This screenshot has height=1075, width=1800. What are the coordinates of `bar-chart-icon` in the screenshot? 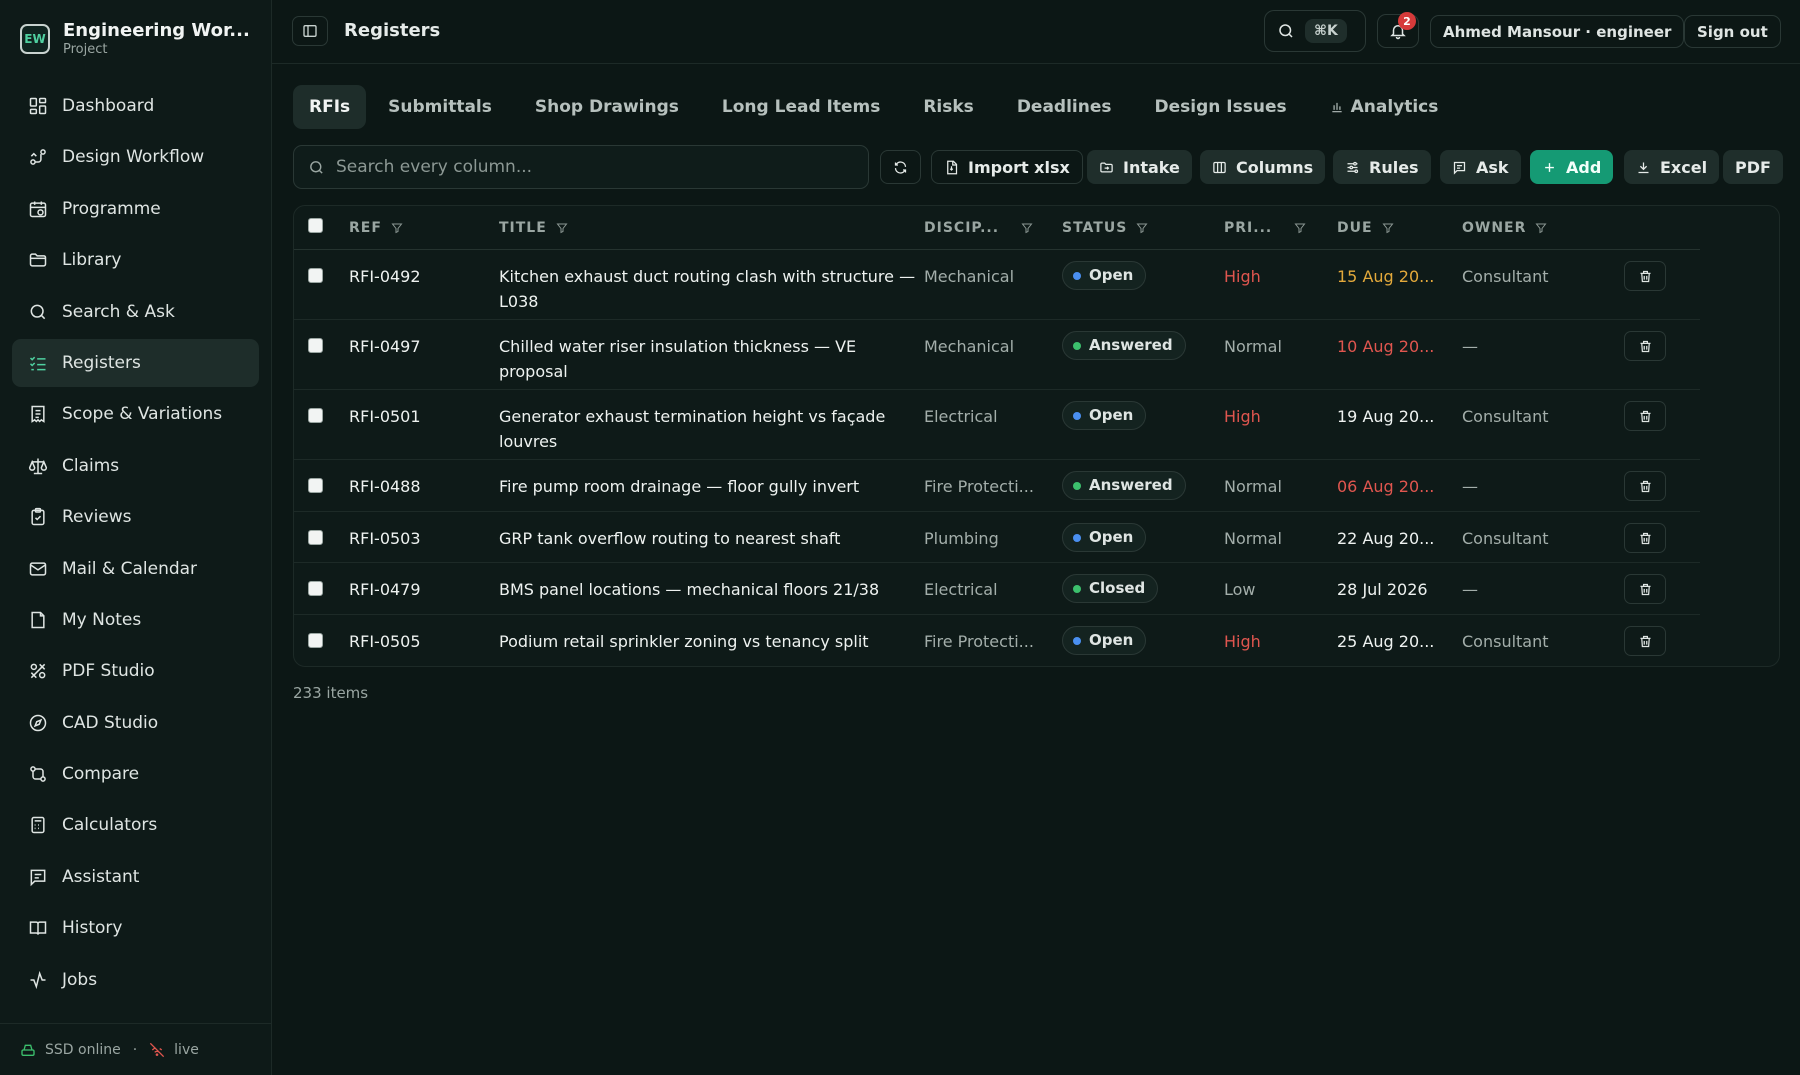 It's located at (1336, 107).